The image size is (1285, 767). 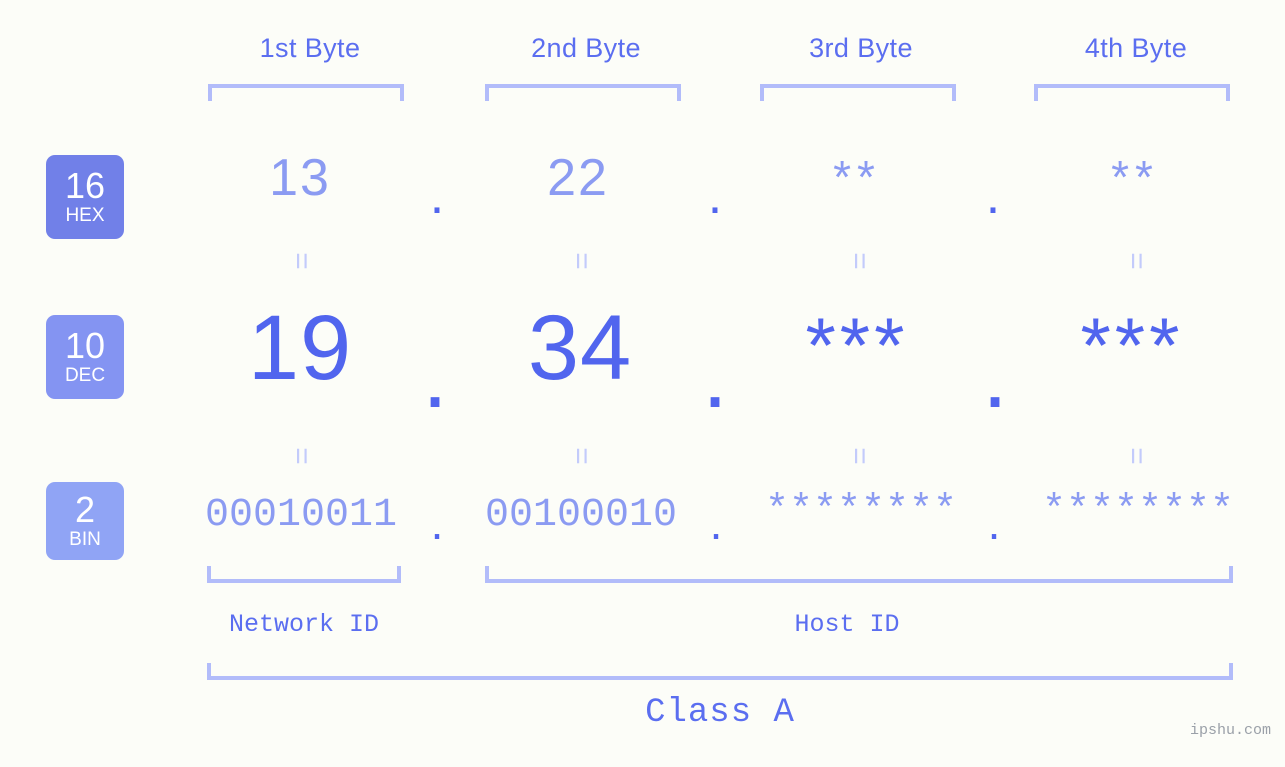 What do you see at coordinates (578, 178) in the screenshot?
I see `hex-byte-2: 22` at bounding box center [578, 178].